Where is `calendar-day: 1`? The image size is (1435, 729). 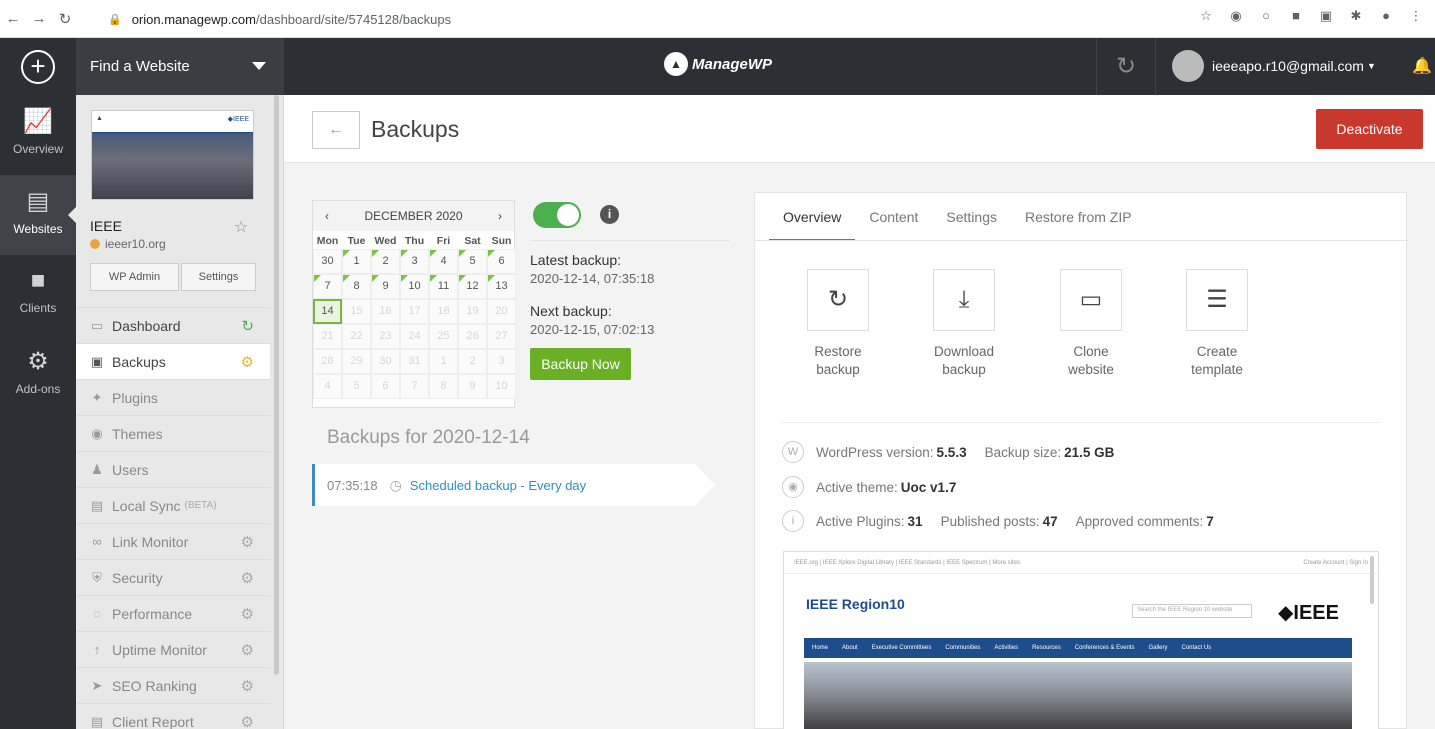
calendar-day: 1 is located at coordinates (356, 261).